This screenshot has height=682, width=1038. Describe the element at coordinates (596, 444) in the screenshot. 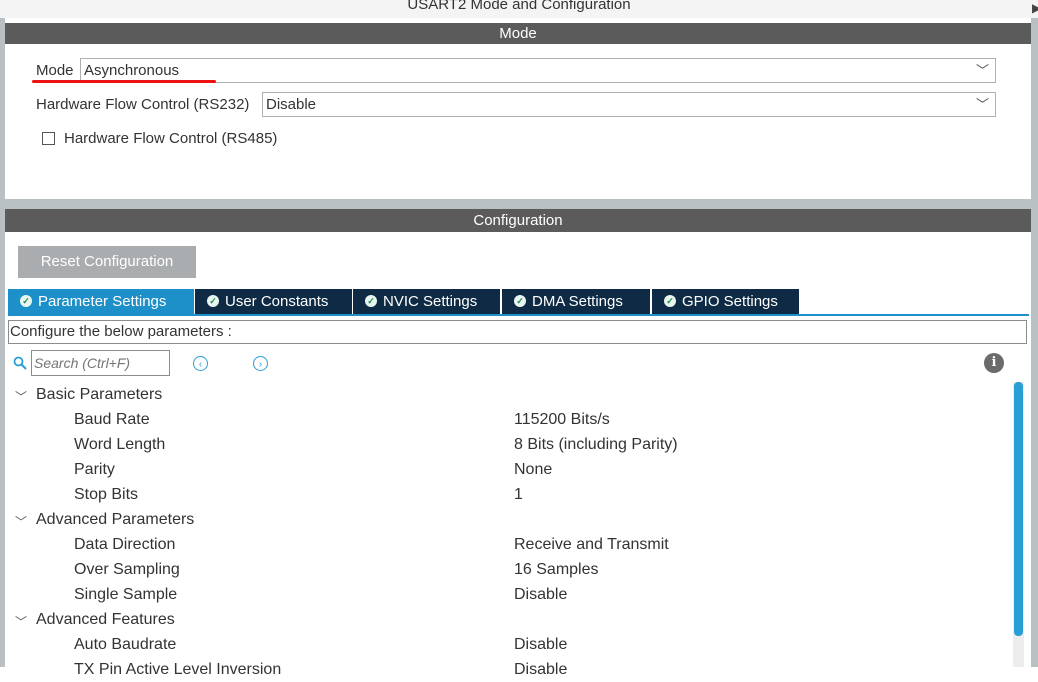

I see `param-value: 8 Bits (including Parity)` at that location.